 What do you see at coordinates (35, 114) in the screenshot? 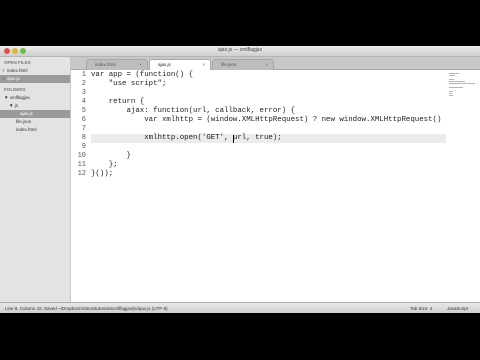
I see `folder-file-item-active: ajax.js` at bounding box center [35, 114].